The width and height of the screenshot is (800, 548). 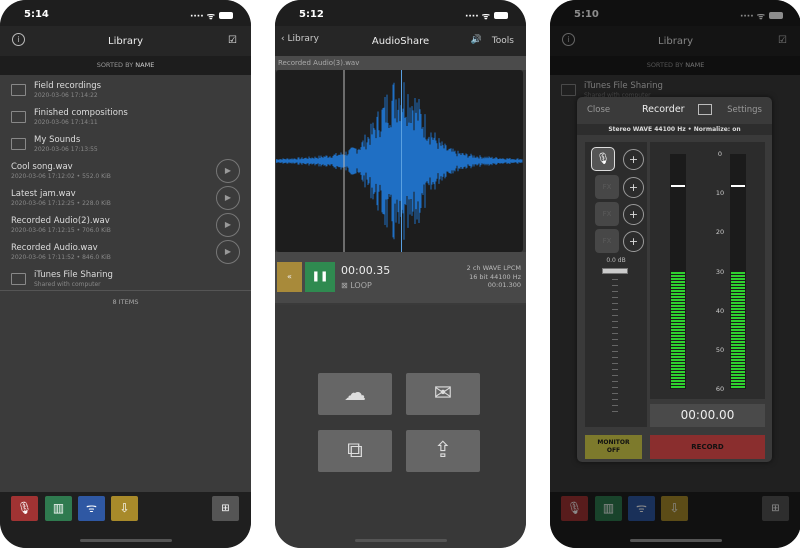 I want to click on nav-bar: i Library ☑, so click(x=125, y=41).